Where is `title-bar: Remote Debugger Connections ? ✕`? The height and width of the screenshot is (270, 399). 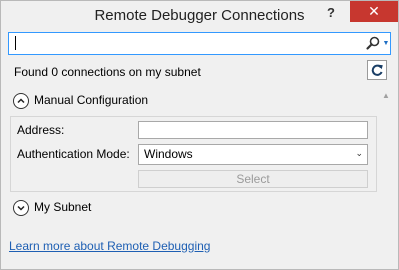 title-bar: Remote Debugger Connections ? ✕ is located at coordinates (199, 16).